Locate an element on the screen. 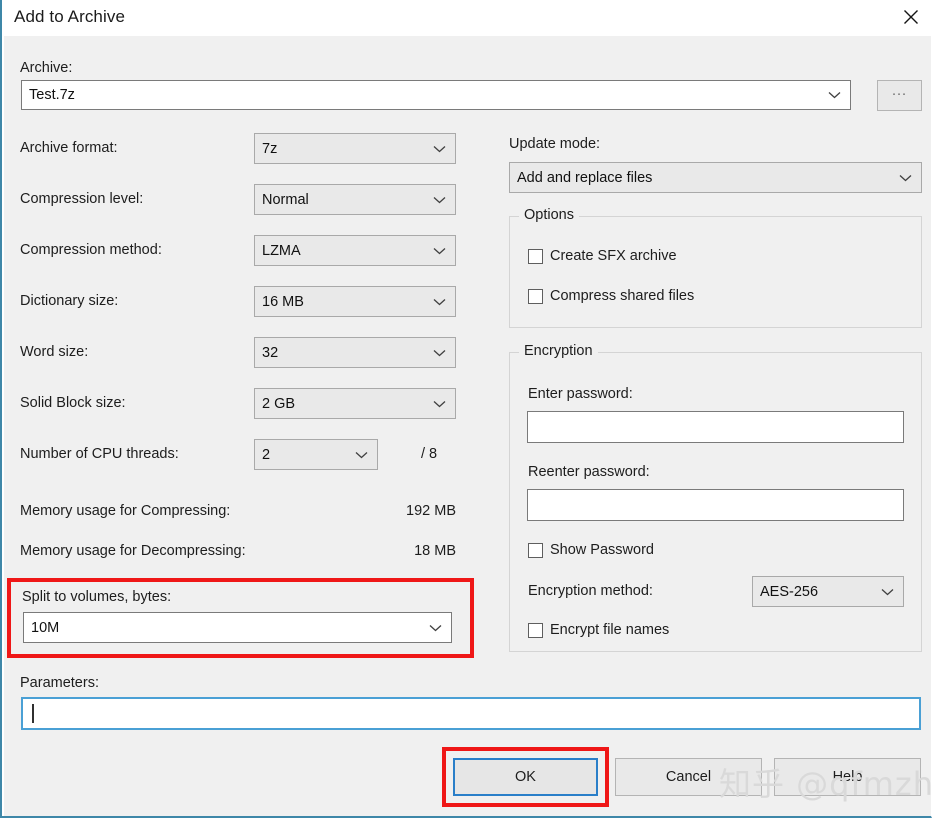 This screenshot has width=932, height=818. title-bar: Add to Archive is located at coordinates (466, 18).